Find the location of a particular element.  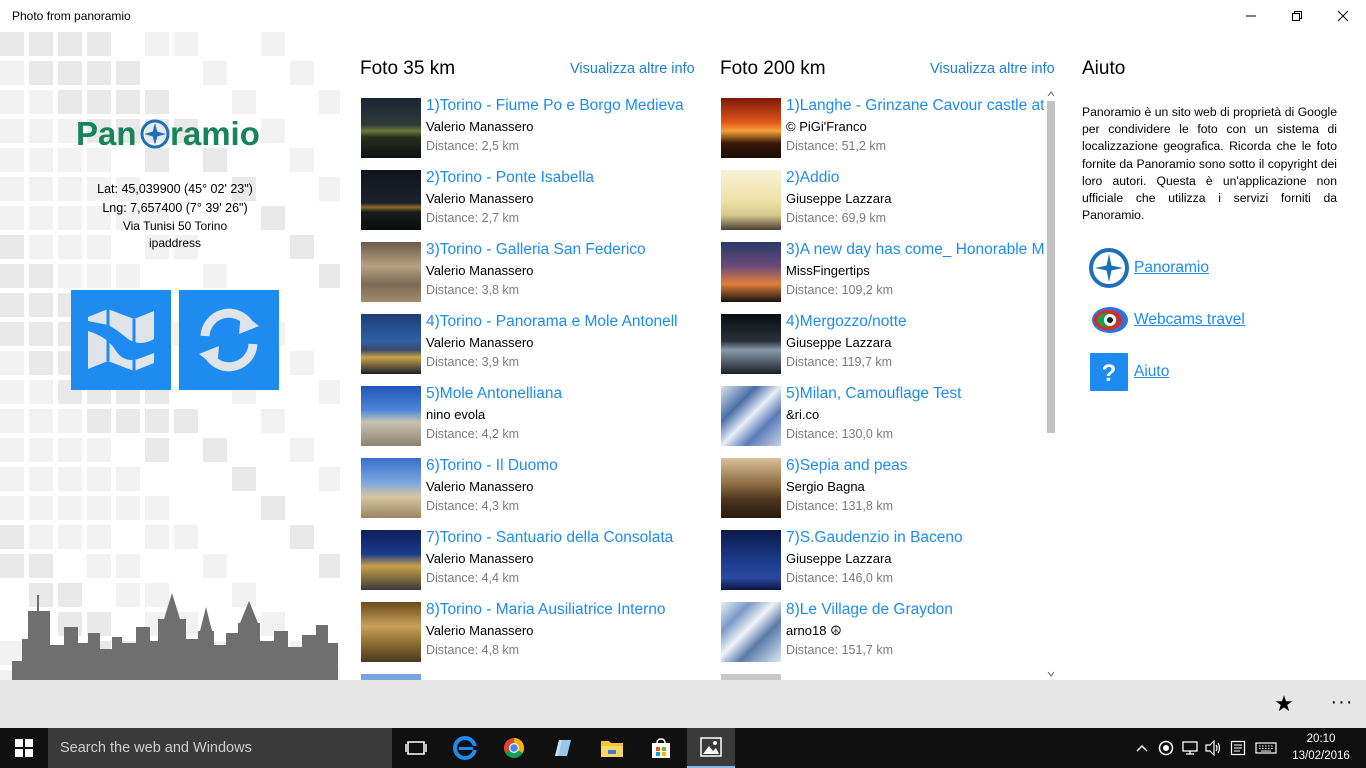

photo-title-link: 2)Torino - Ponte Isabella is located at coordinates (557, 178).